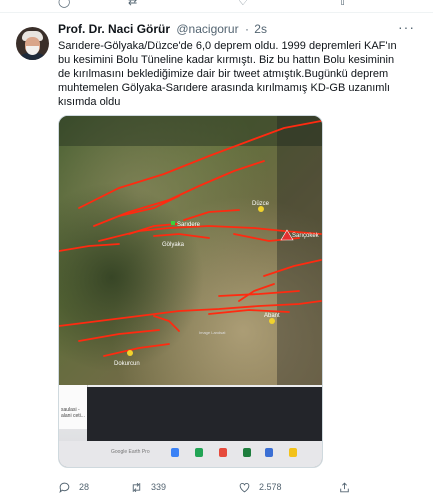 This screenshot has height=500, width=433. Describe the element at coordinates (260, 29) in the screenshot. I see `tweet-time: 2s` at that location.